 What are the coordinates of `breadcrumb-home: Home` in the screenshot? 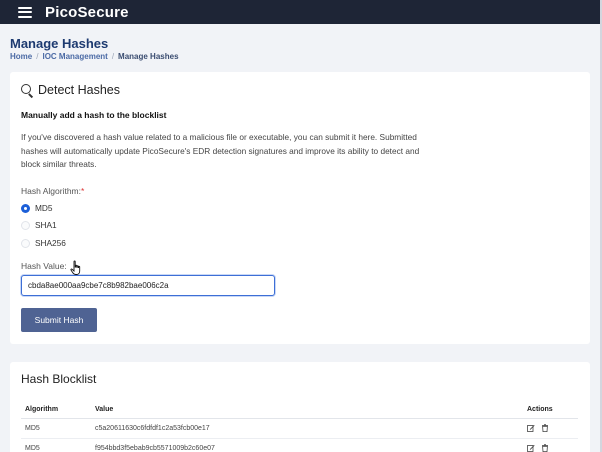 It's located at (21, 56).